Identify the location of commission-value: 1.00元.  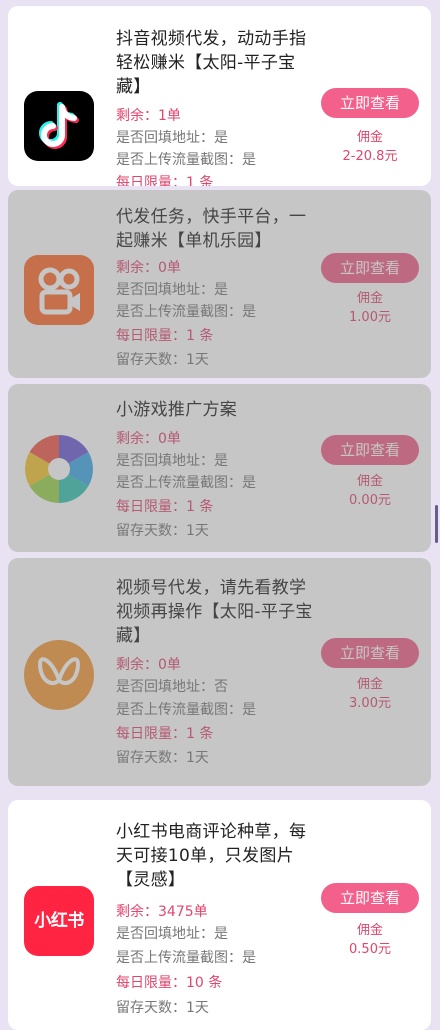
(370, 317).